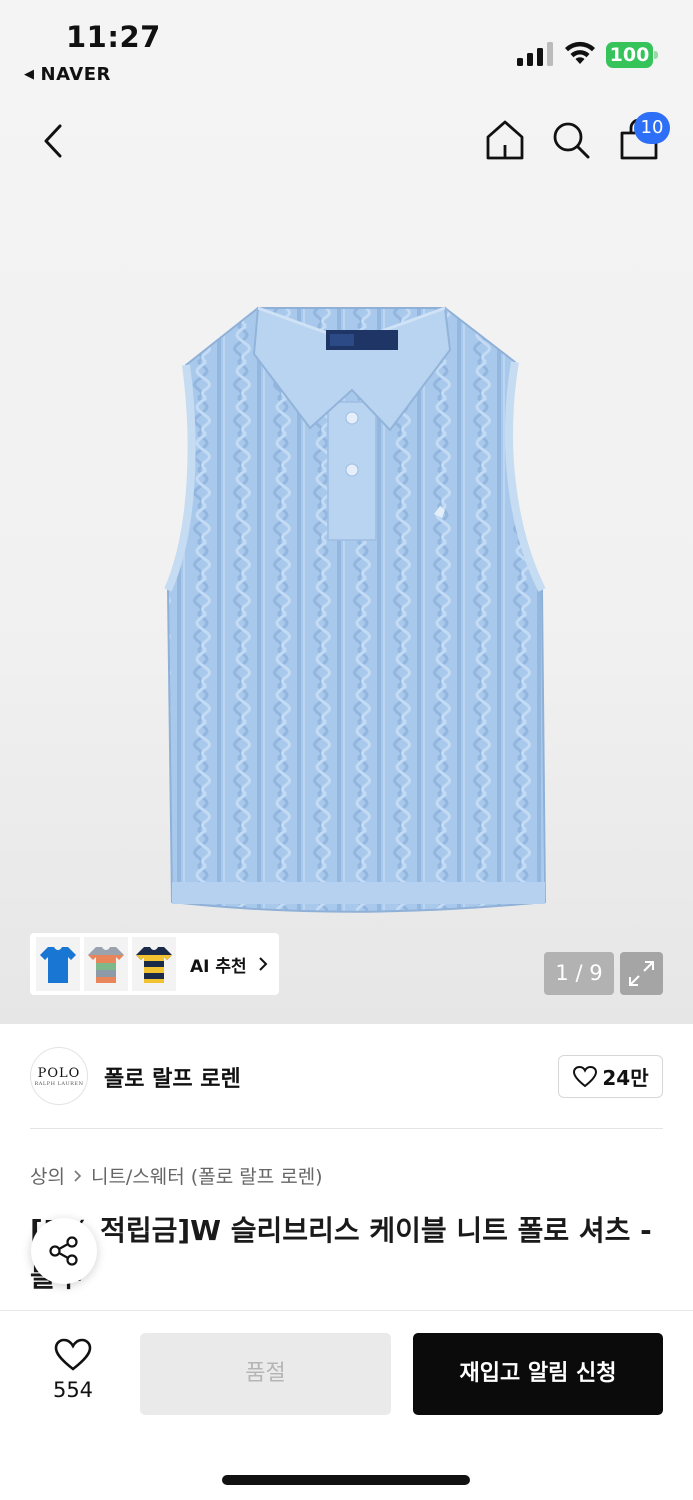 Image resolution: width=693 pixels, height=1500 pixels. Describe the element at coordinates (265, 1374) in the screenshot. I see `soldout-button: 품절` at that location.